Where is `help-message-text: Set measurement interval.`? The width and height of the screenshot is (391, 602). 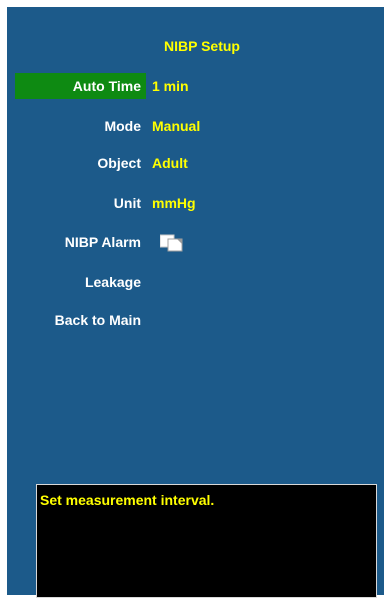
help-message-text: Set measurement interval. is located at coordinates (127, 500).